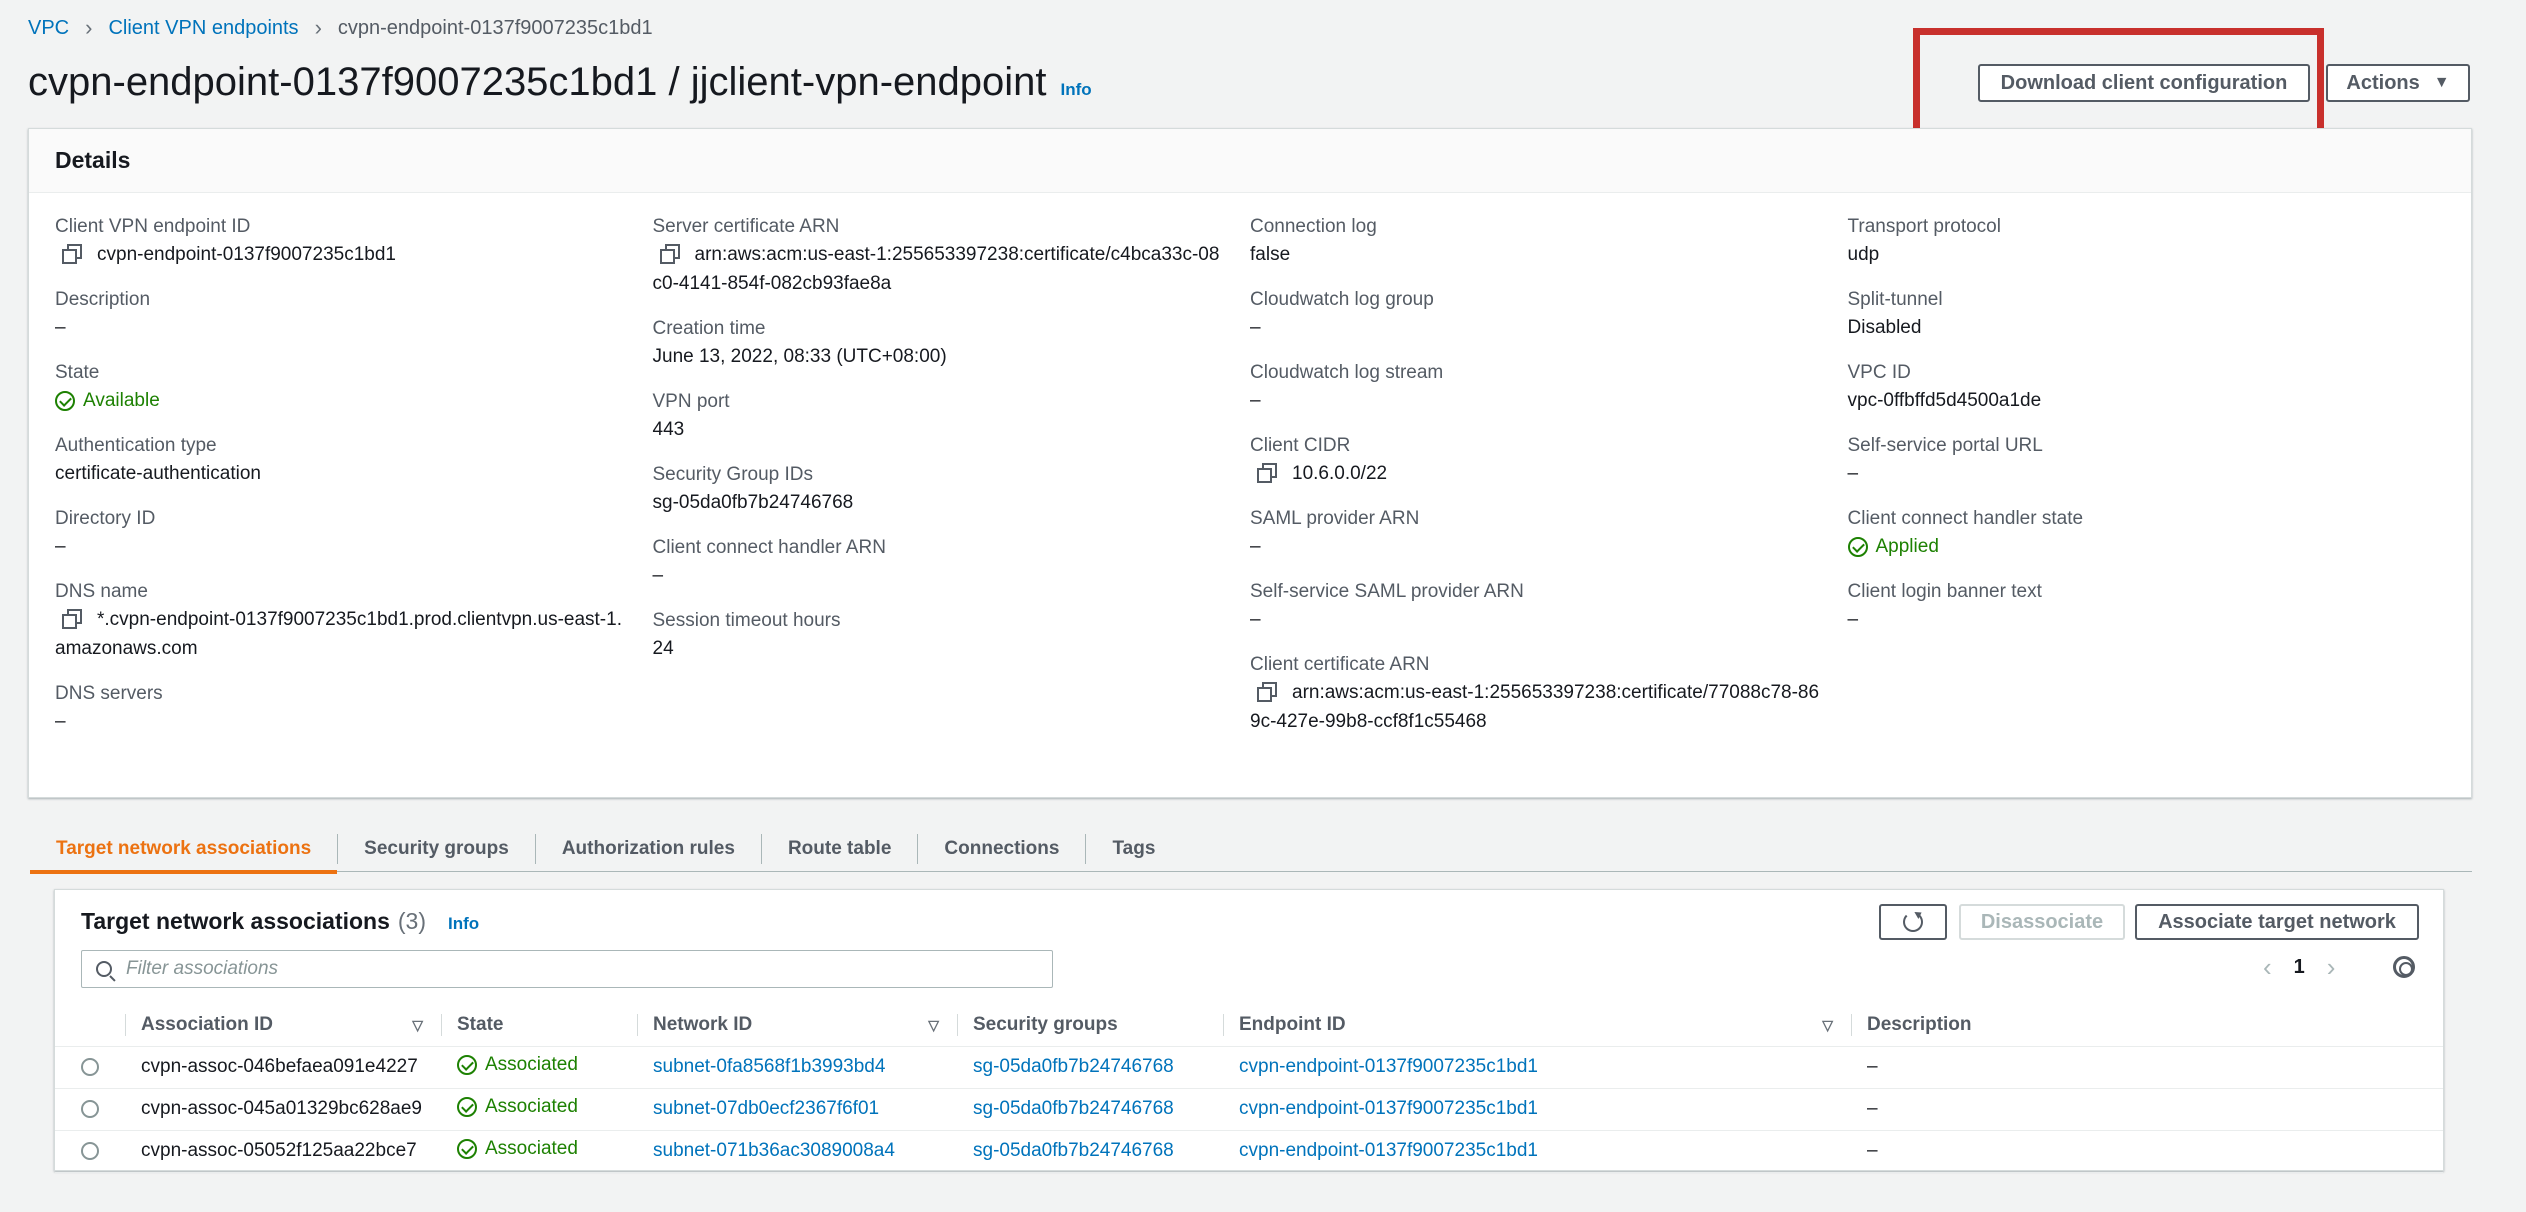 Image resolution: width=2526 pixels, height=1212 pixels. Describe the element at coordinates (2135, 314) in the screenshot. I see `field-split-tunnel: Split-tunnel Disabled` at that location.